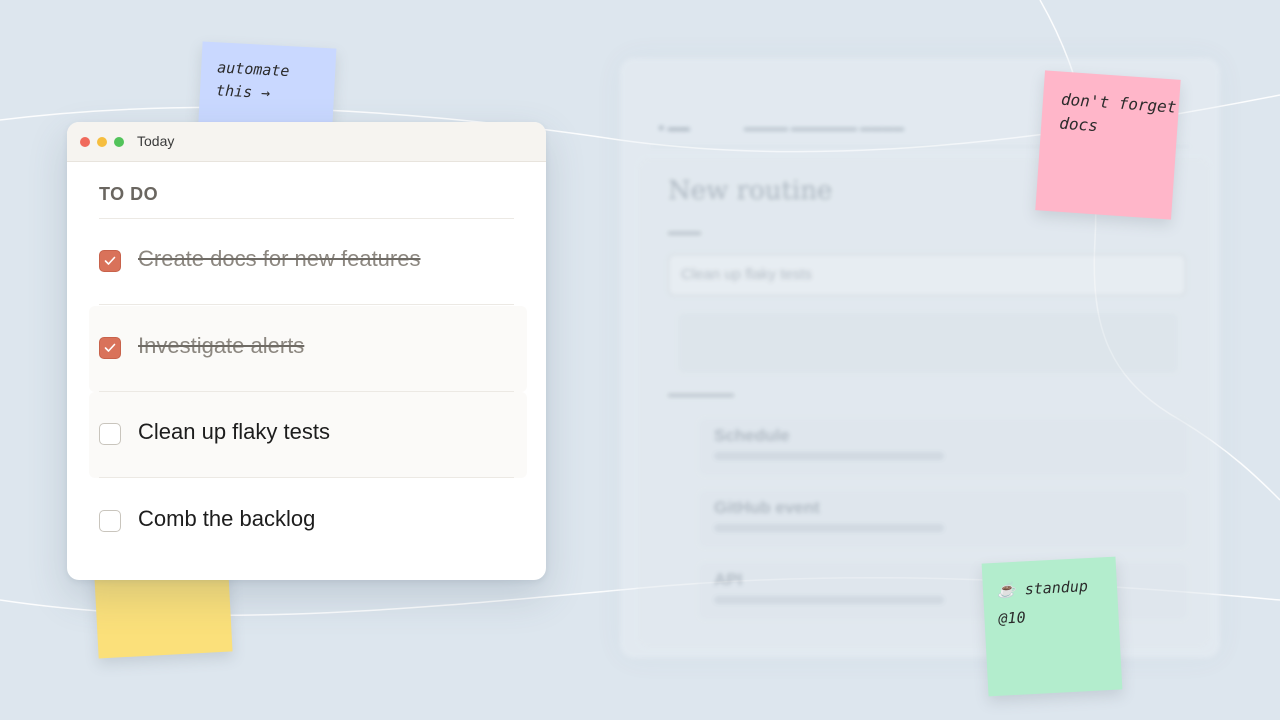  Describe the element at coordinates (102, 142) in the screenshot. I see `minimize-dot` at that location.